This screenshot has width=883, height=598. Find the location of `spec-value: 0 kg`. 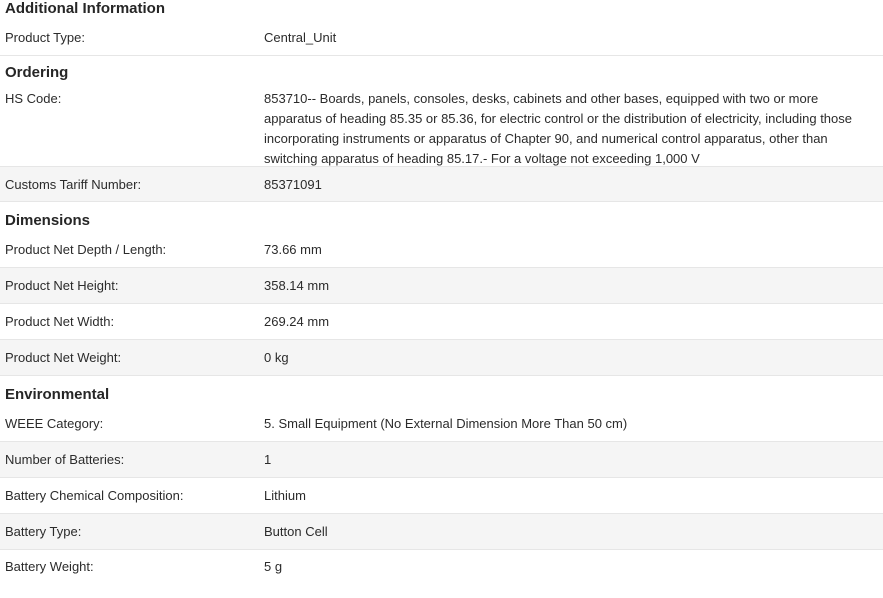

spec-value: 0 kg is located at coordinates (276, 357).